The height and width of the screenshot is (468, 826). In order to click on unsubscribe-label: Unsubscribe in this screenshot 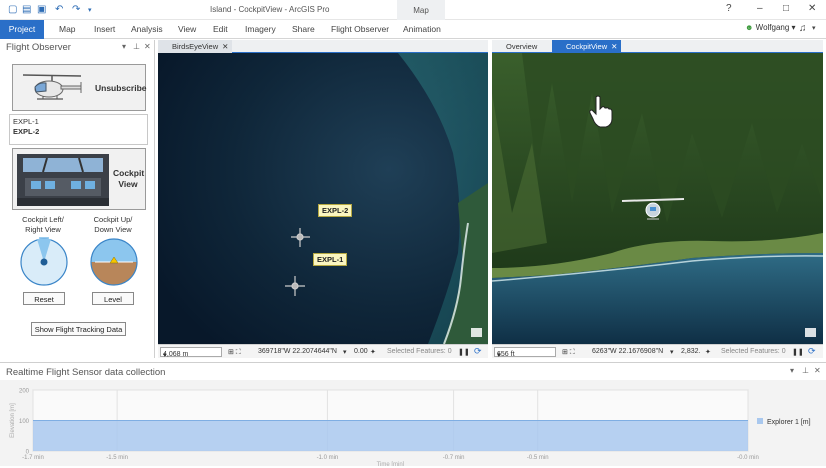, I will do `click(121, 88)`.